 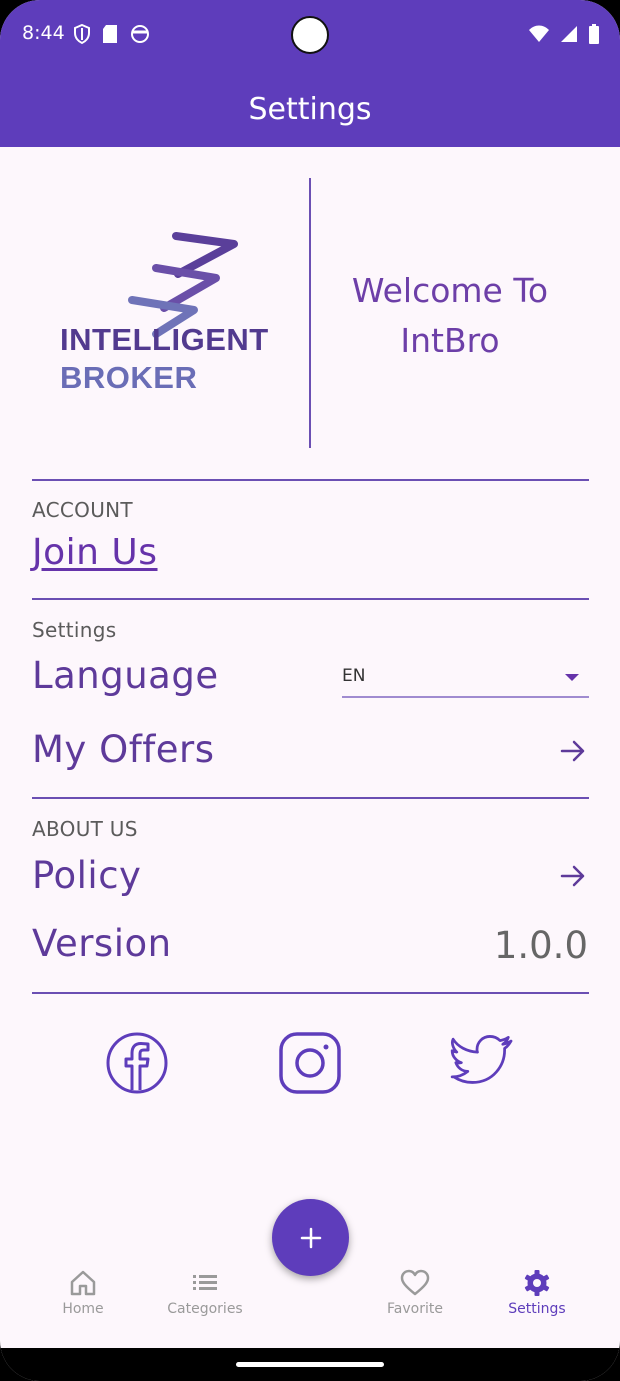 What do you see at coordinates (205, 1292) in the screenshot?
I see `nav-item-categories: Categories` at bounding box center [205, 1292].